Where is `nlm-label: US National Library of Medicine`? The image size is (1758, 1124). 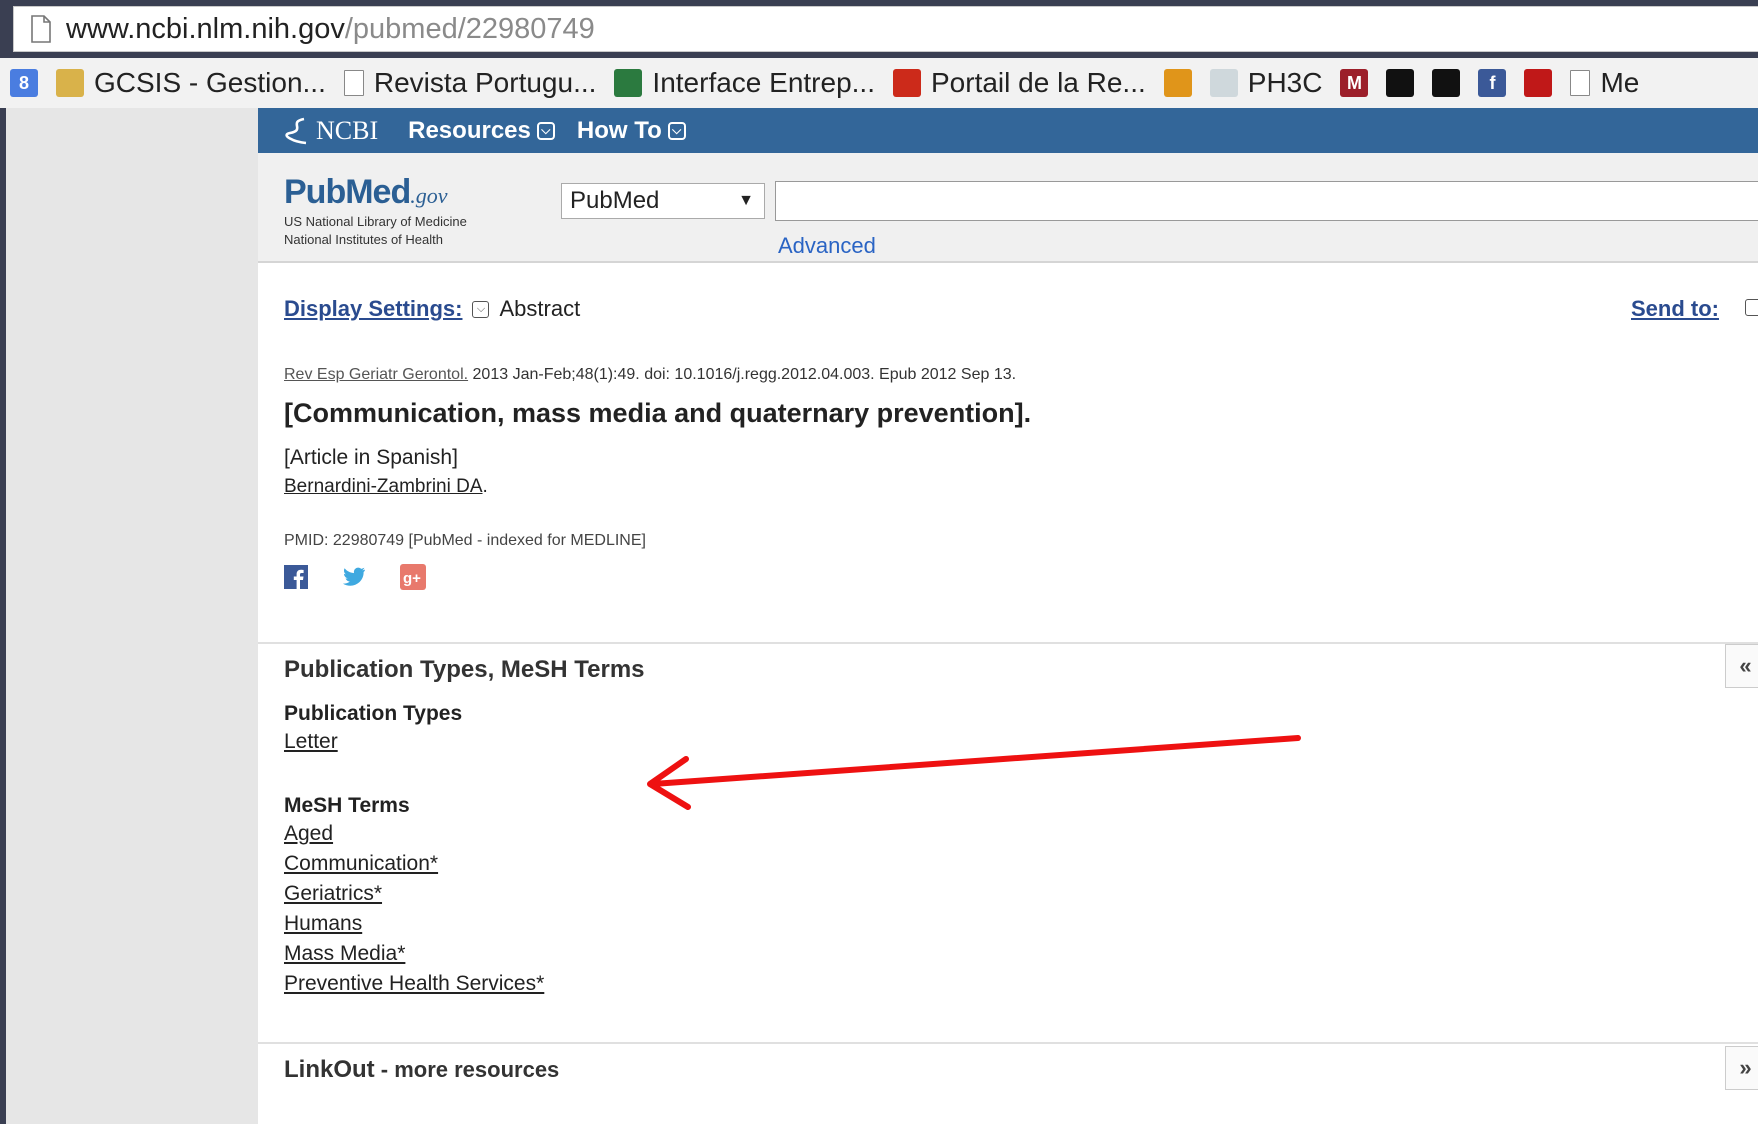
nlm-label: US National Library of Medicine is located at coordinates (375, 221).